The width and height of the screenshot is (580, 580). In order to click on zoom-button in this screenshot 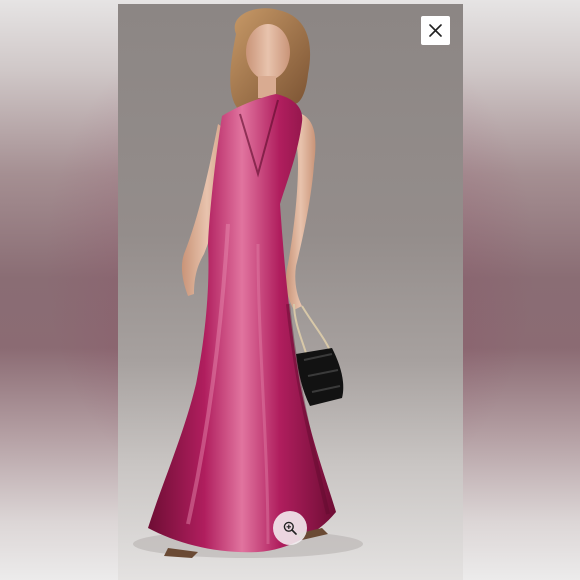, I will do `click(290, 528)`.